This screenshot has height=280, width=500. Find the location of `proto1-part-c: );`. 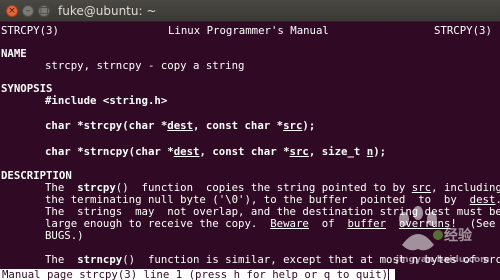

proto1-part-c: ); is located at coordinates (309, 125).